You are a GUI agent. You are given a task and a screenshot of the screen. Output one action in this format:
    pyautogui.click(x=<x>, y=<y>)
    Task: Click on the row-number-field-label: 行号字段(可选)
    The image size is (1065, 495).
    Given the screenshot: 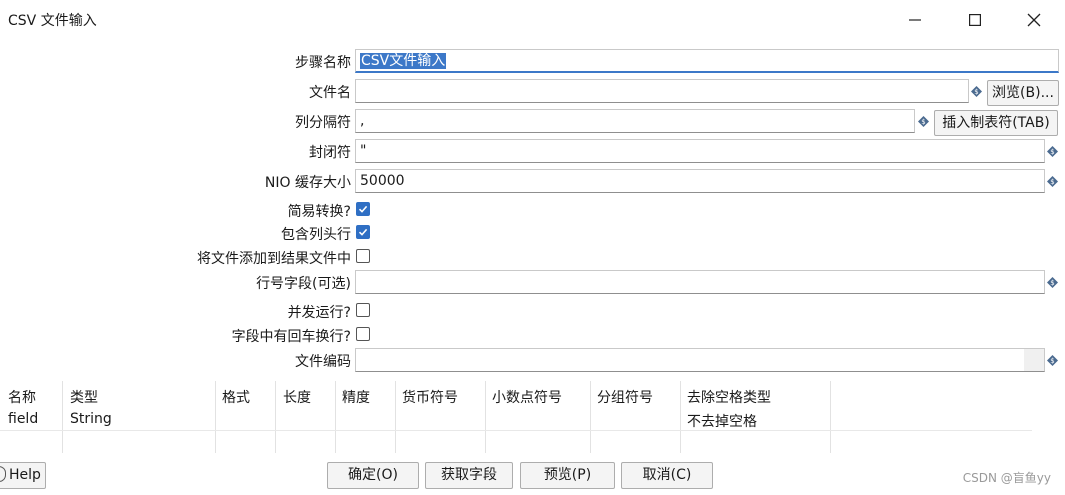 What is the action you would take?
    pyautogui.click(x=303, y=284)
    